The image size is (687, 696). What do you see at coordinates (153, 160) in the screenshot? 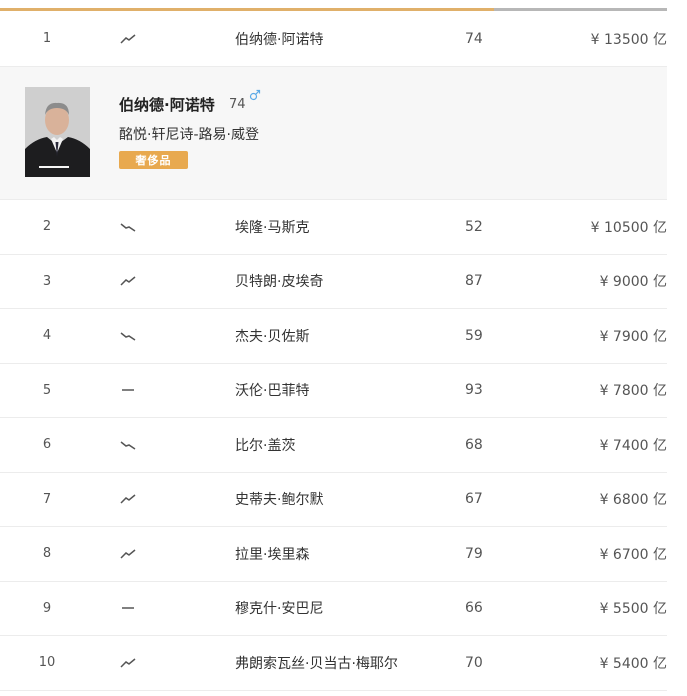
I see `industry-badge: 奢侈品` at bounding box center [153, 160].